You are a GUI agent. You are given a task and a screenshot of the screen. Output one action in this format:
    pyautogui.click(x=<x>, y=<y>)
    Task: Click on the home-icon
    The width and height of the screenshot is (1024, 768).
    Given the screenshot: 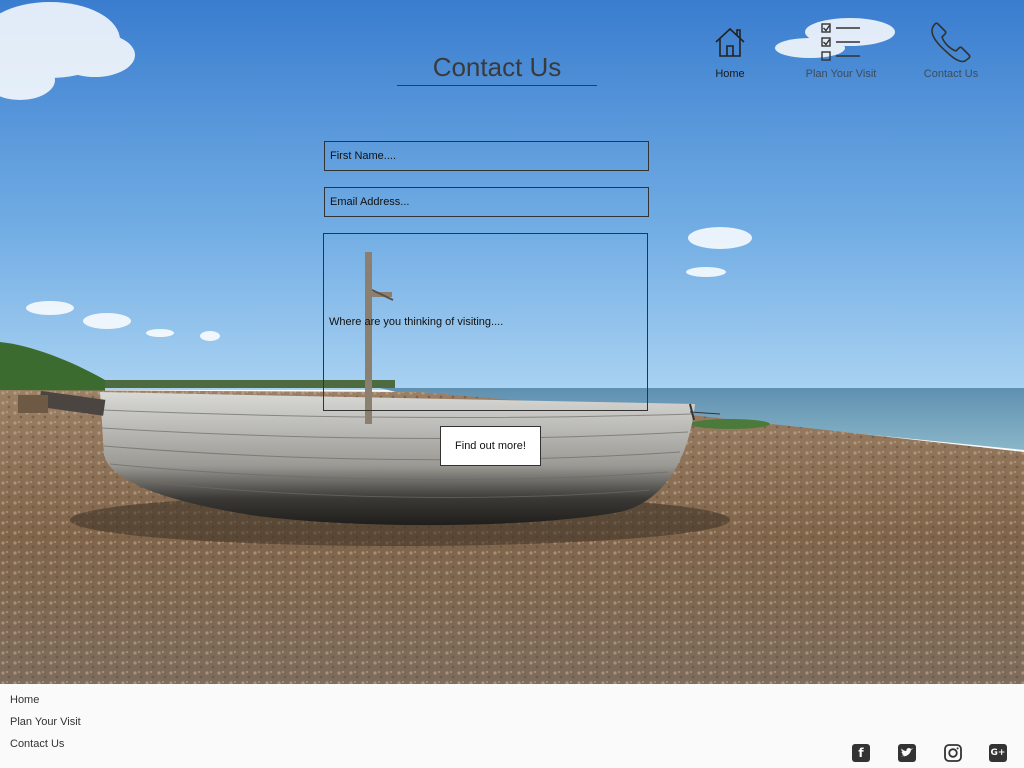 What is the action you would take?
    pyautogui.click(x=730, y=42)
    